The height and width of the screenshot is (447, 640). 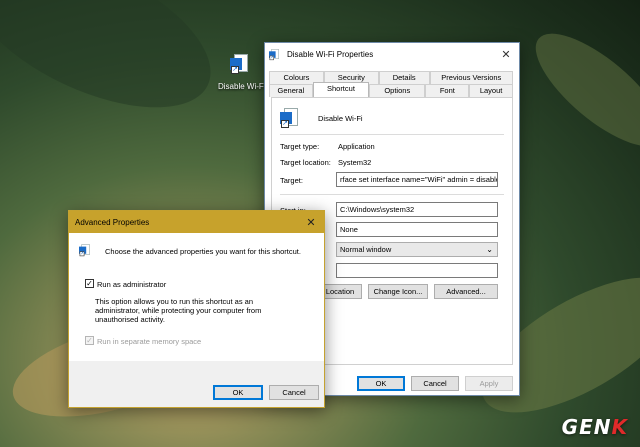 What do you see at coordinates (131, 284) in the screenshot?
I see `run-as-admin-label: Run as administrator` at bounding box center [131, 284].